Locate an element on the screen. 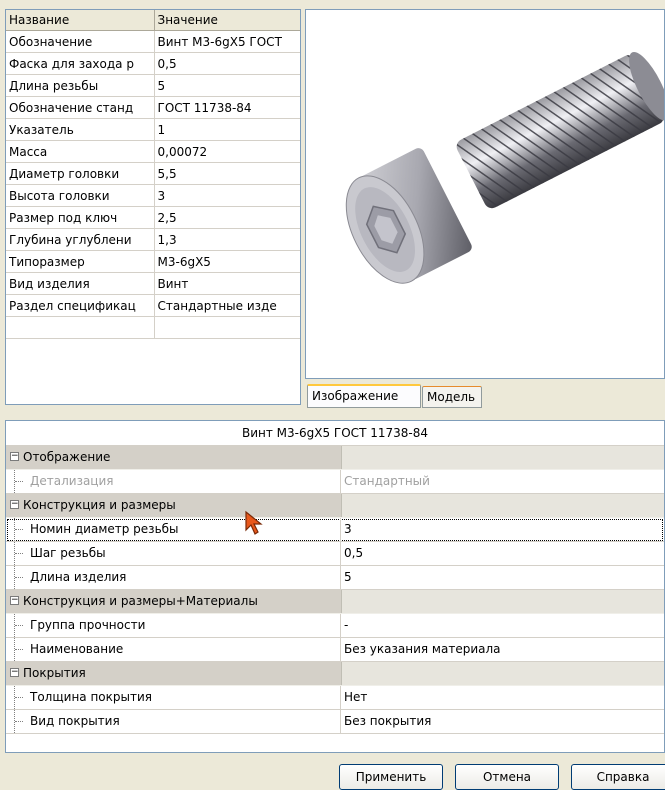 The width and height of the screenshot is (665, 790). table-row: Обозначение Винт М3-6gX5 ГОСТ is located at coordinates (153, 42).